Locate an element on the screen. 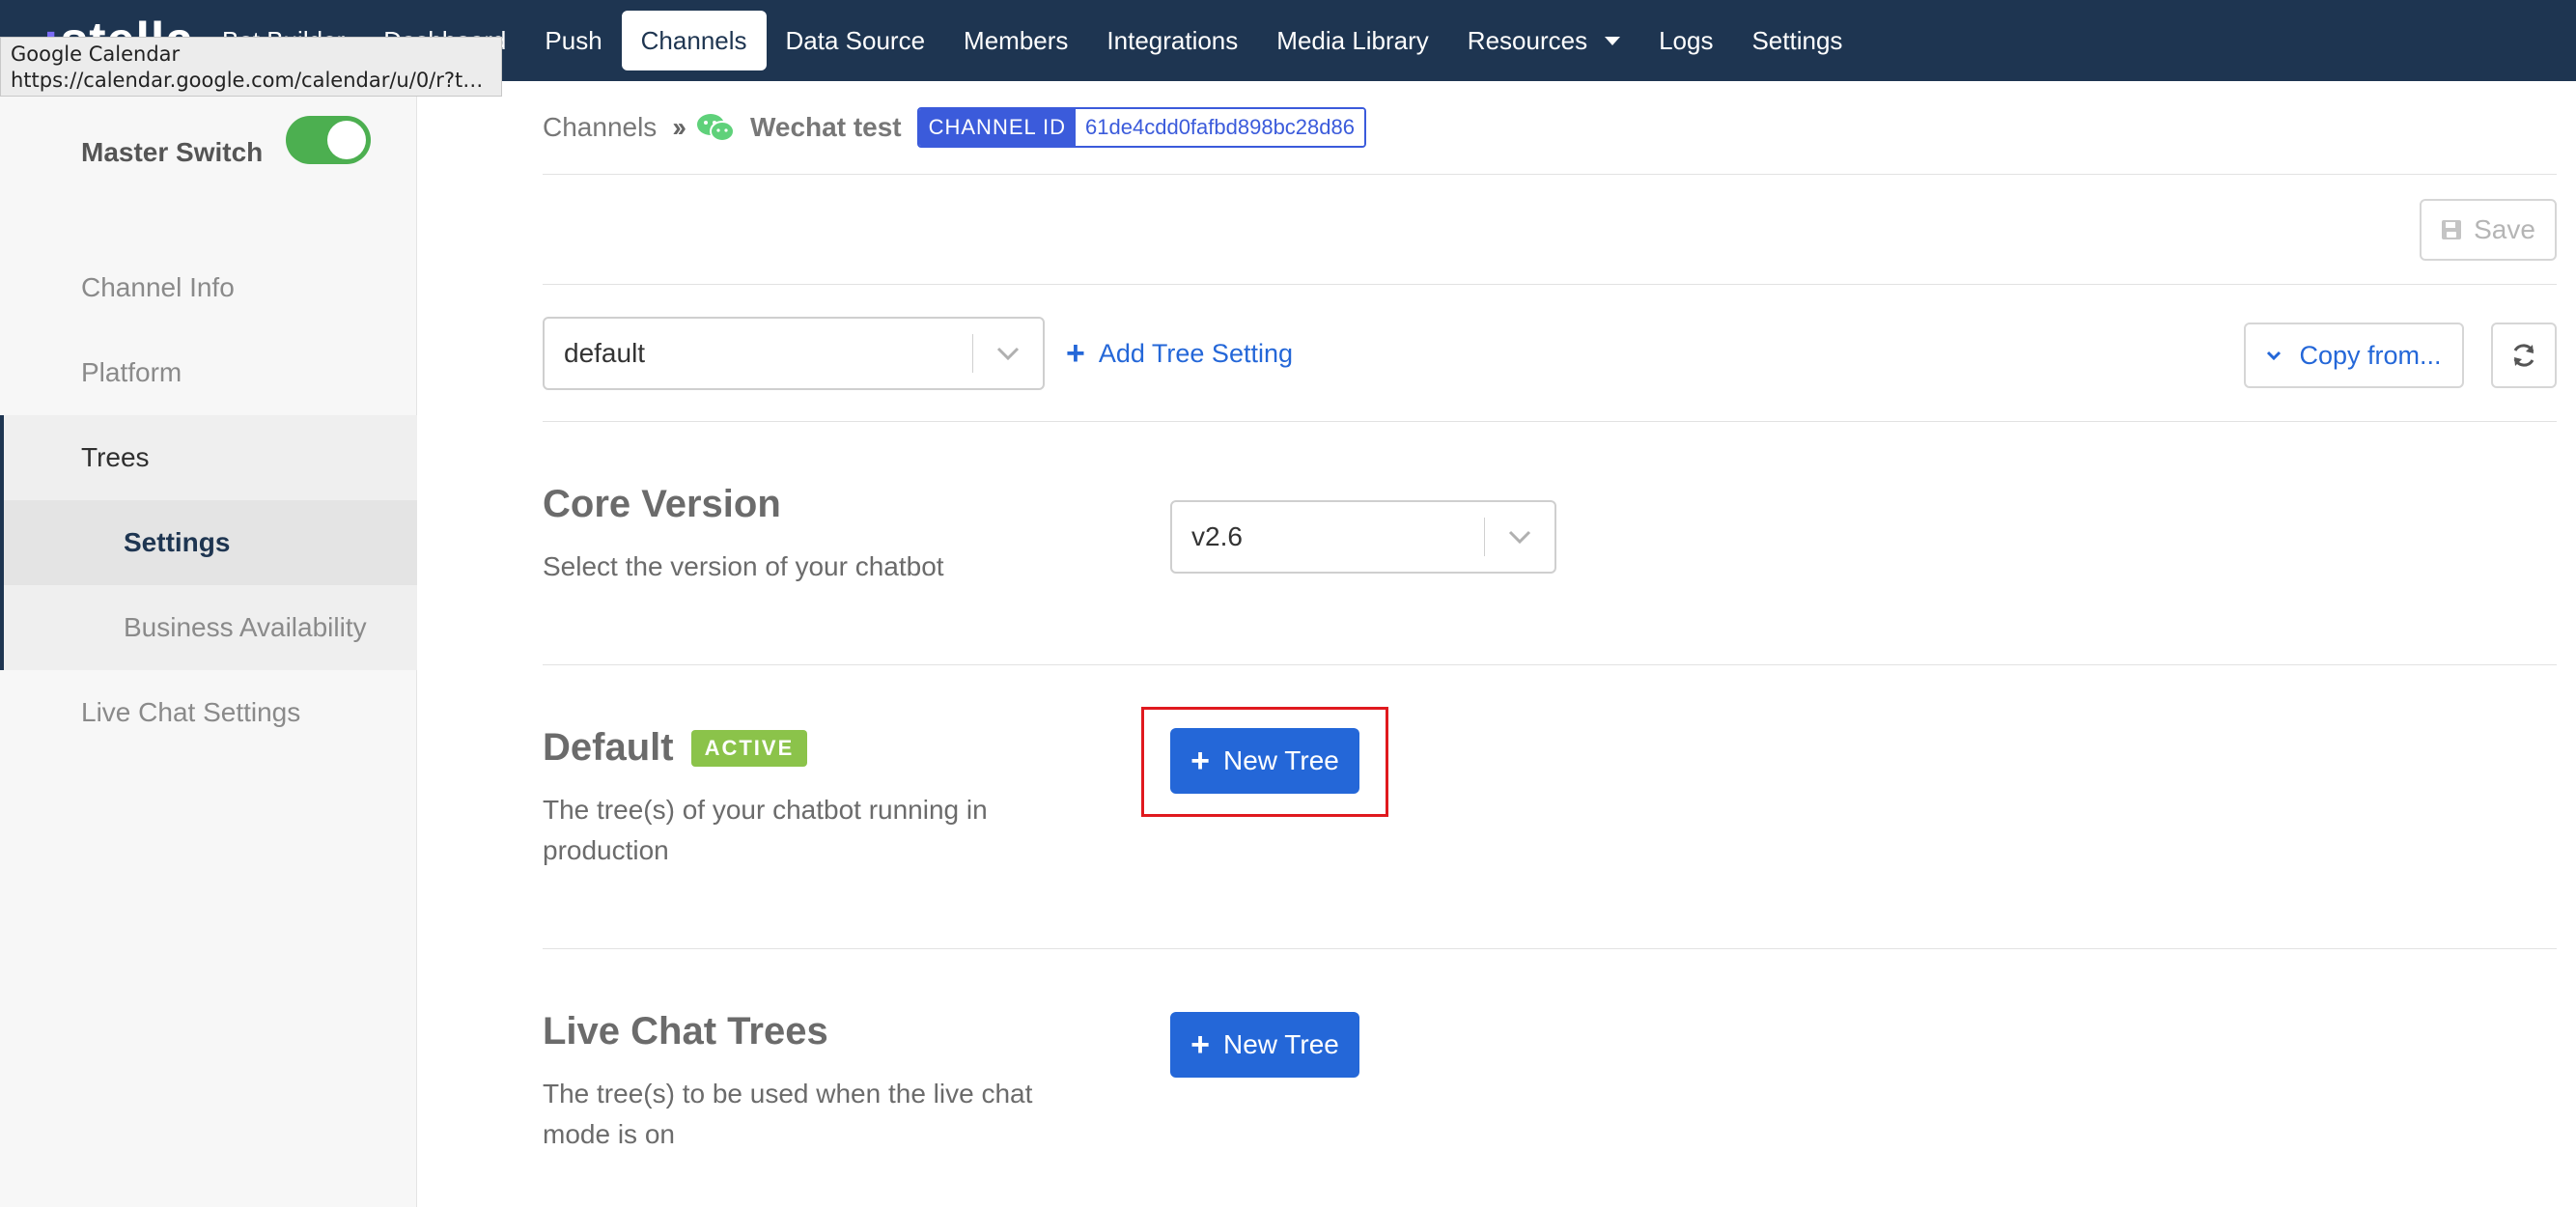 Image resolution: width=2576 pixels, height=1207 pixels. core-version-description: Select the version of your chatbot is located at coordinates (743, 566).